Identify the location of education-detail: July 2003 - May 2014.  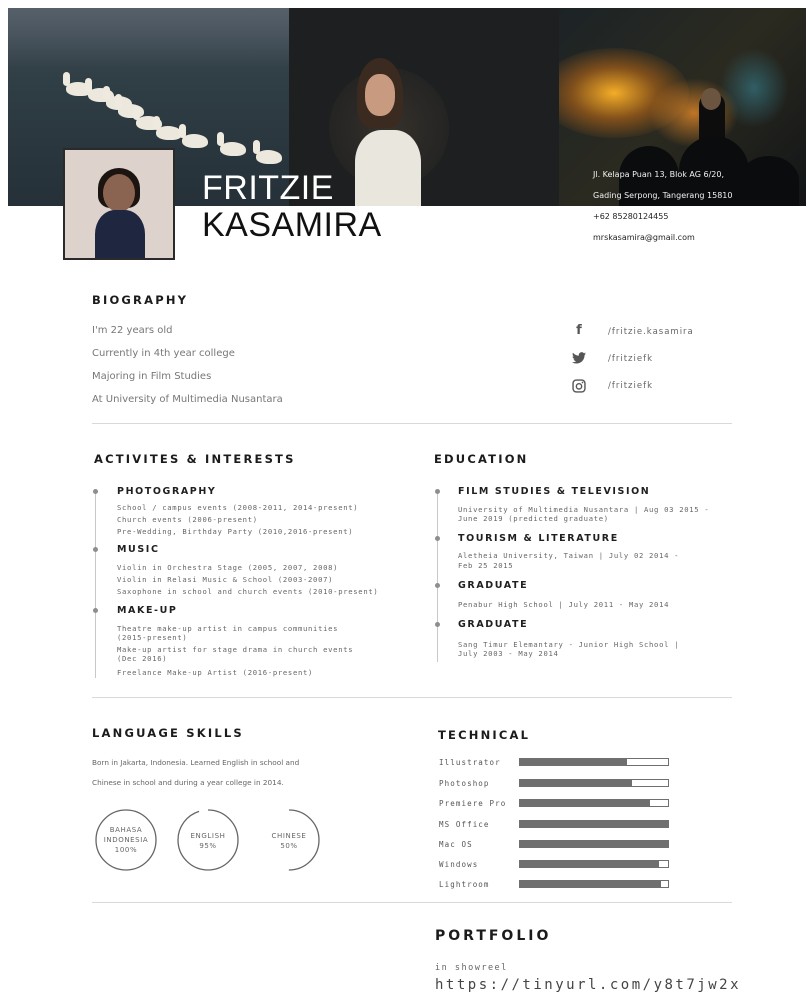
(508, 653).